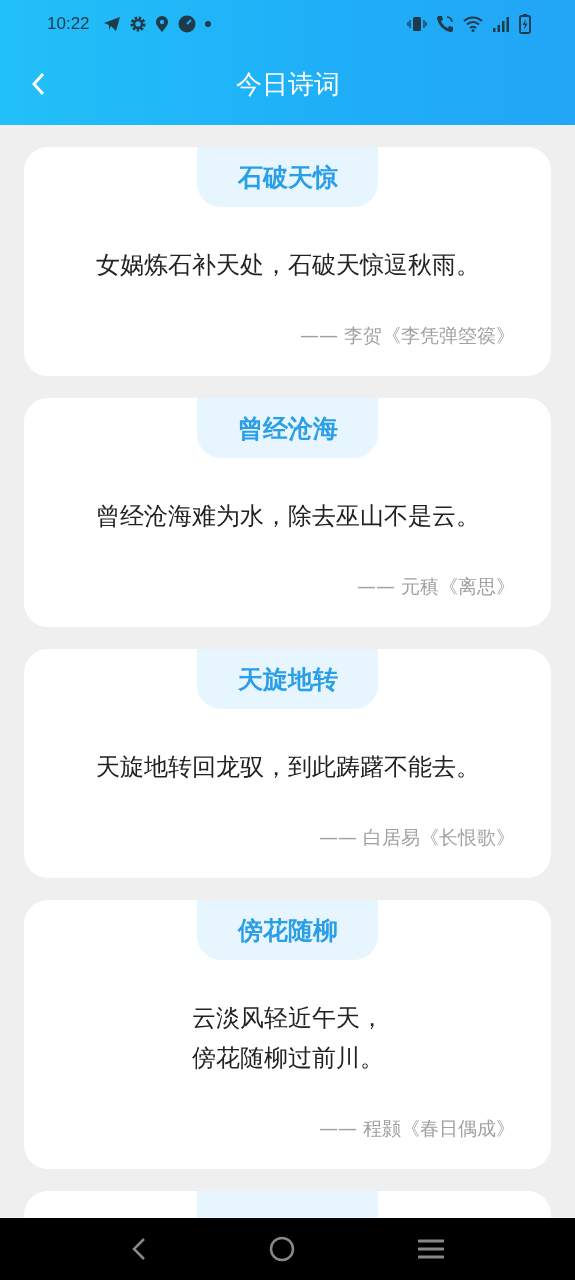 The height and width of the screenshot is (1280, 575). I want to click on paper-plane-icon, so click(111, 24).